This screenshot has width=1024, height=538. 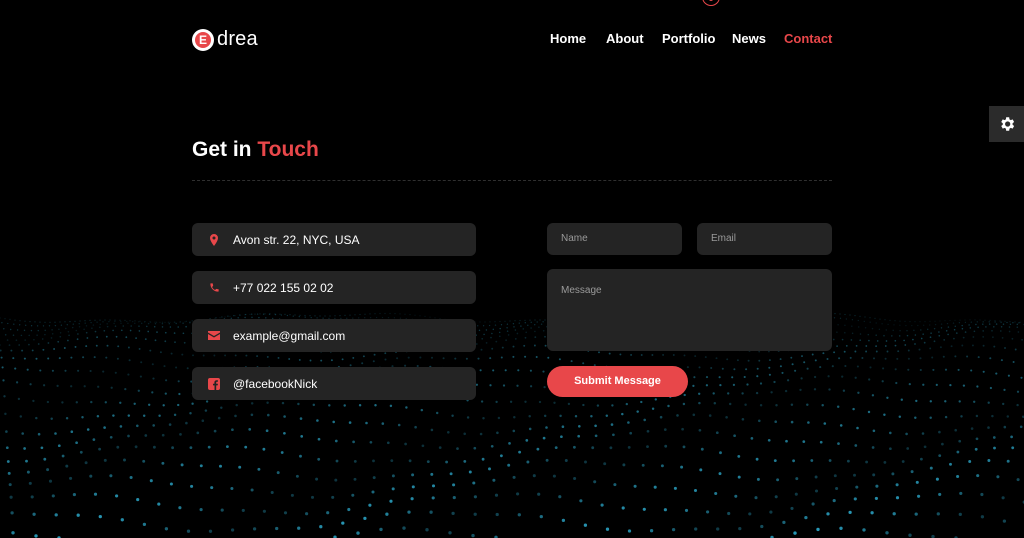 I want to click on info-card-address: Avon str. 22, NYC, USA, so click(x=334, y=239).